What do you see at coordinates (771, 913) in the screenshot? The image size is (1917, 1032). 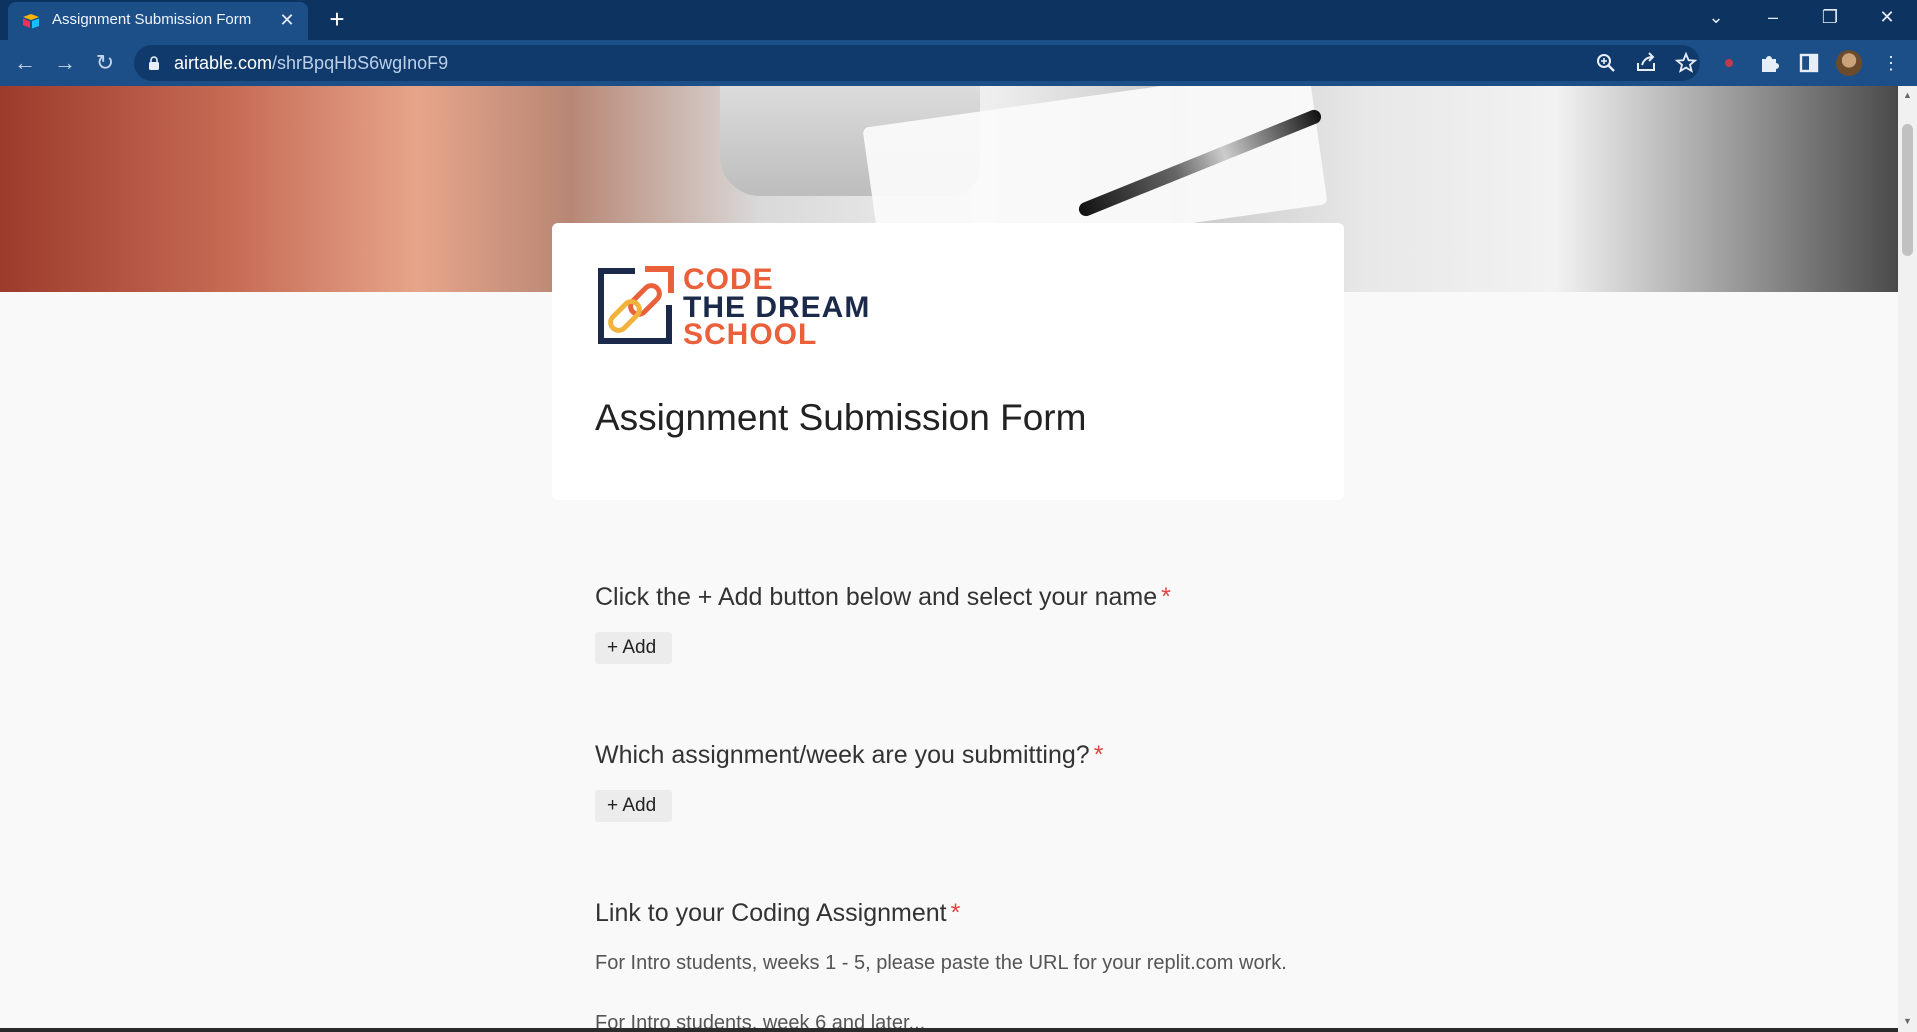 I see `field-label-coding-link-text: Link to your Coding Assignment` at bounding box center [771, 913].